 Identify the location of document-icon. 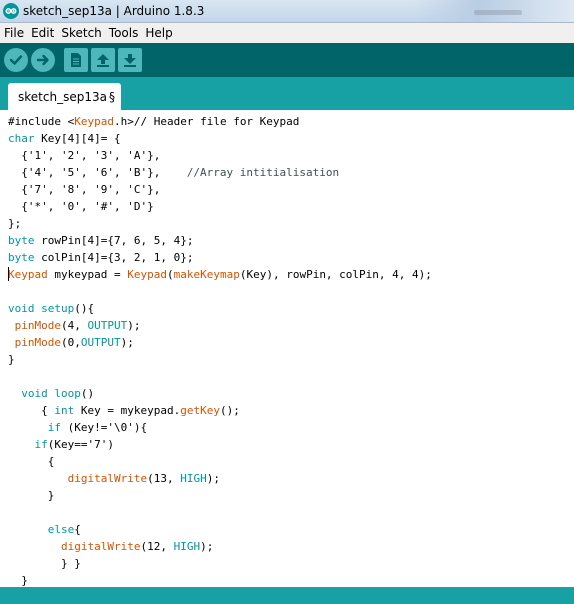
(76, 60).